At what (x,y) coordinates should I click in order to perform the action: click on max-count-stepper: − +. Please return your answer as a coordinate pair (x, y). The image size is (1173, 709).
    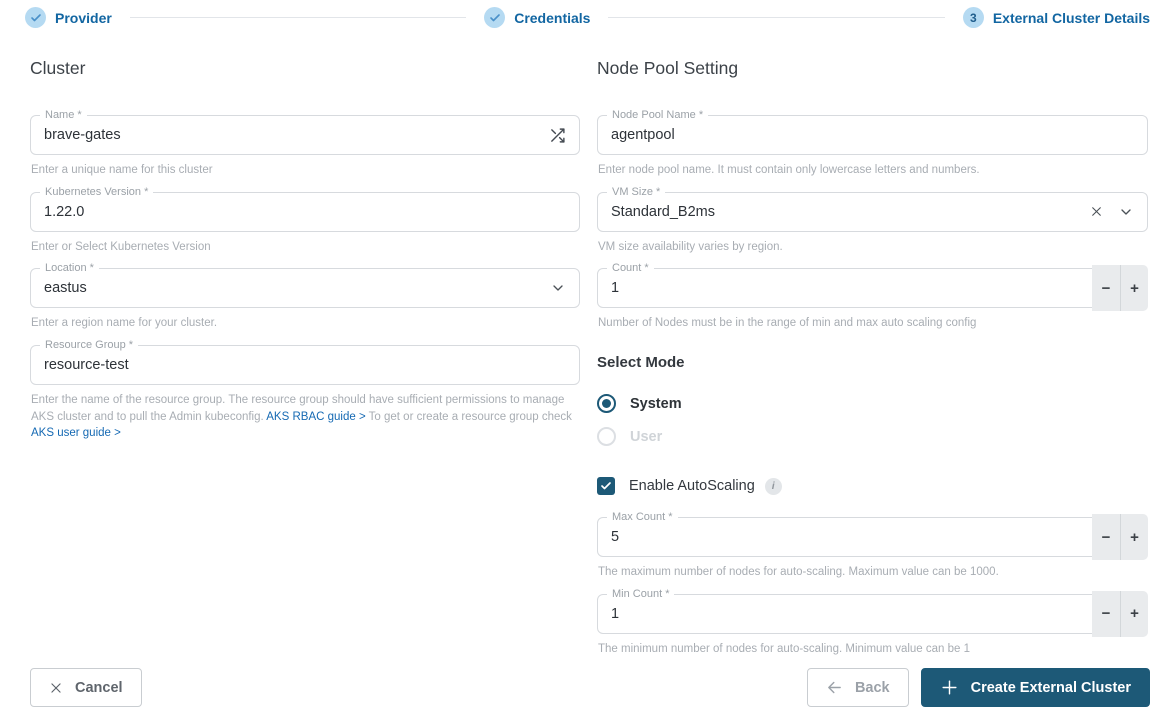
    Looking at the image, I should click on (1120, 537).